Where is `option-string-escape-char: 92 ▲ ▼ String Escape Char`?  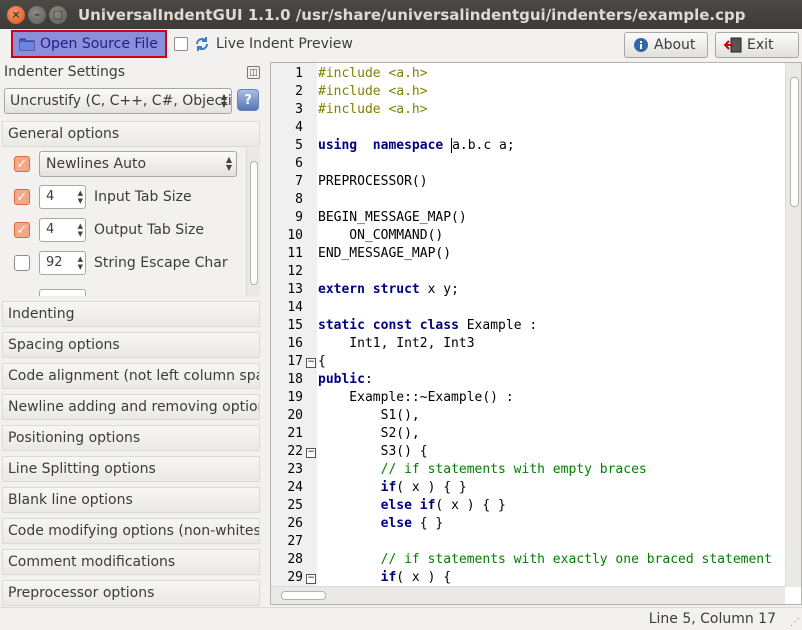
option-string-escape-char: 92 ▲ ▼ String Escape Char is located at coordinates (122, 263).